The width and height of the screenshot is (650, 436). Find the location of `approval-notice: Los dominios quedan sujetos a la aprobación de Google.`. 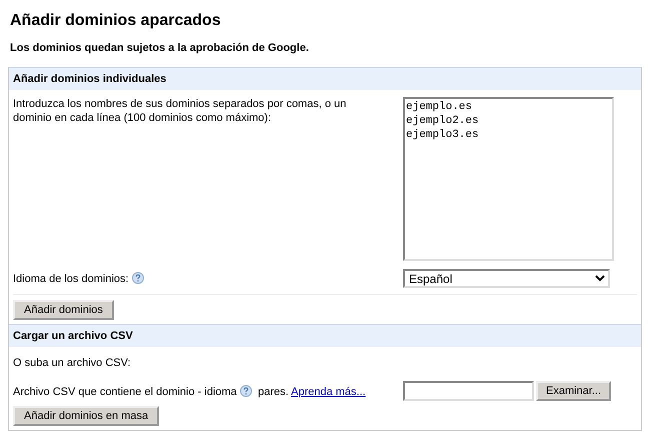

approval-notice: Los dominios quedan sujetos a la aprobación de Google. is located at coordinates (160, 48).